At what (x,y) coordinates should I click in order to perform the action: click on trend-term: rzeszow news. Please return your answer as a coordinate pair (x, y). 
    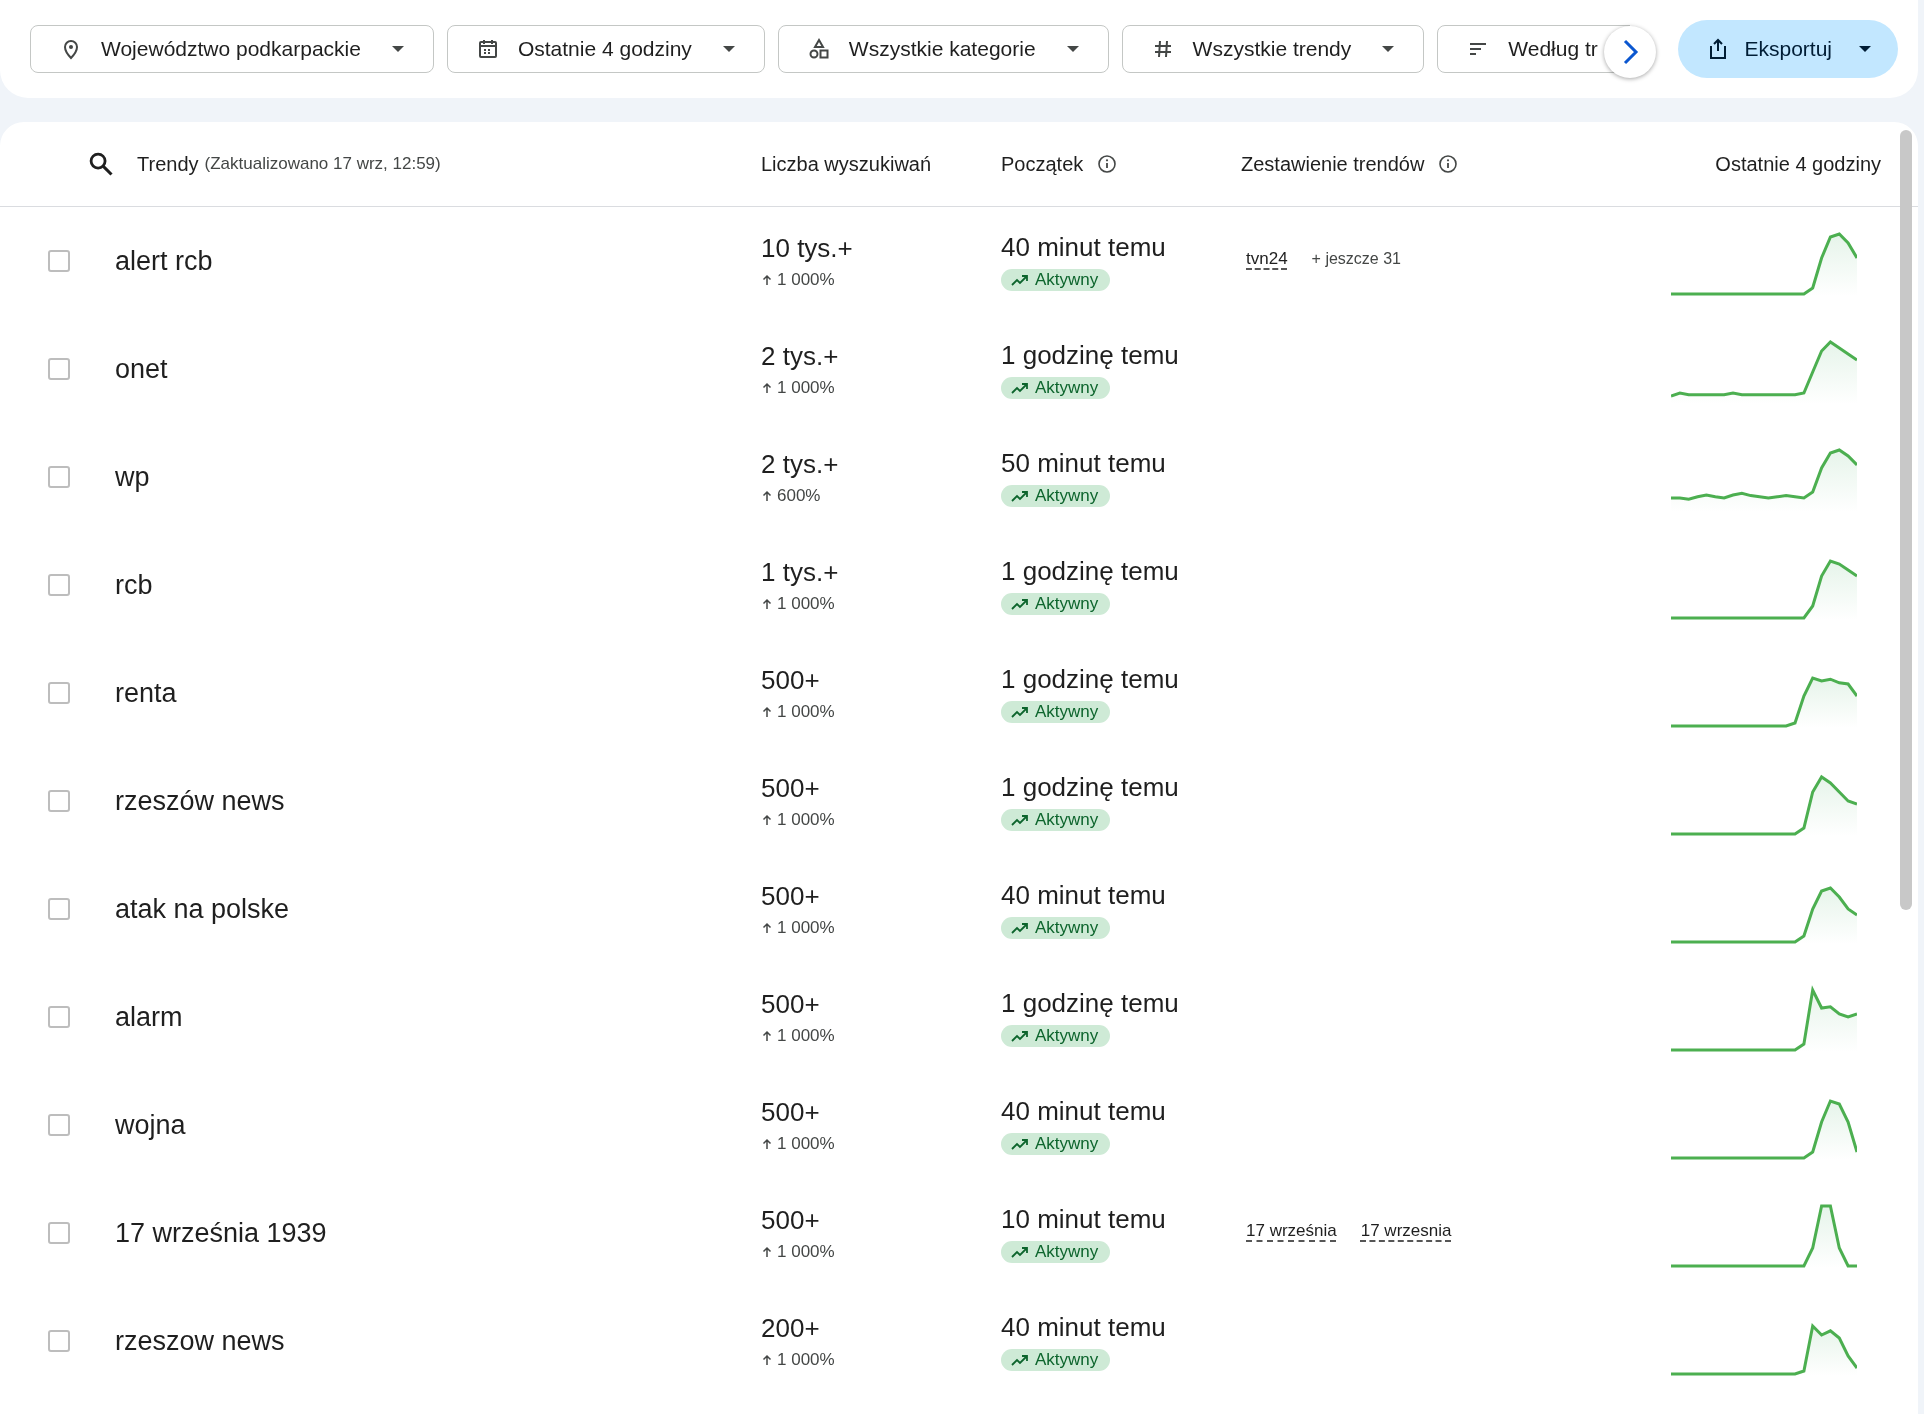
    Looking at the image, I should click on (200, 1340).